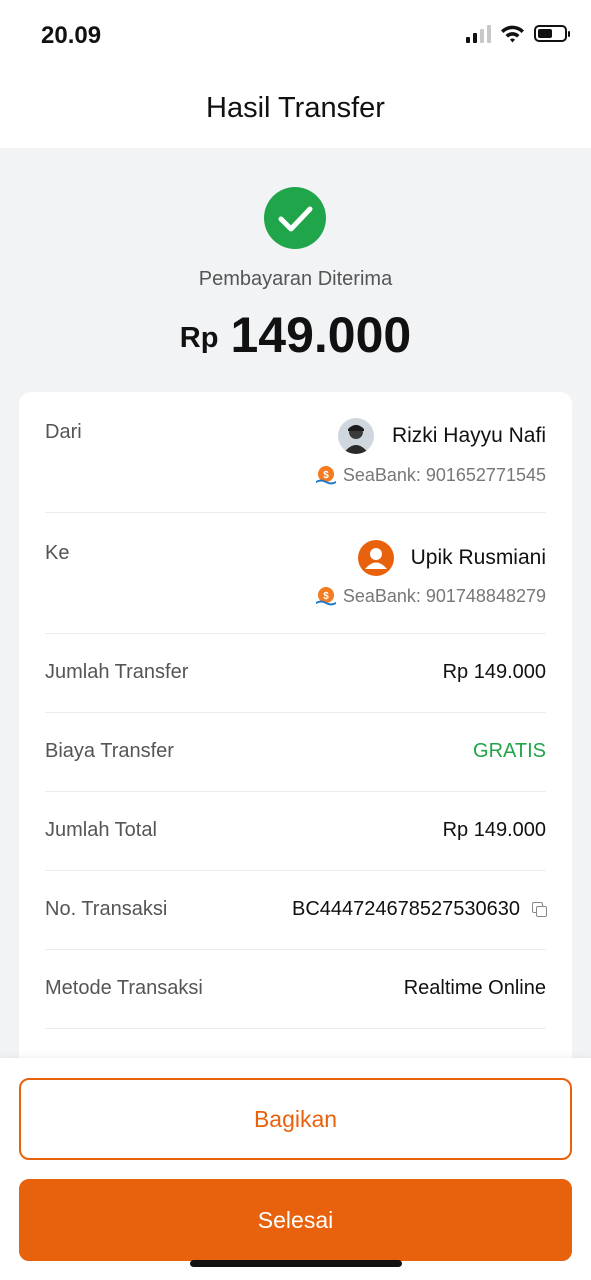 This screenshot has height=1280, width=591. What do you see at coordinates (512, 34) in the screenshot?
I see `wifi-icon` at bounding box center [512, 34].